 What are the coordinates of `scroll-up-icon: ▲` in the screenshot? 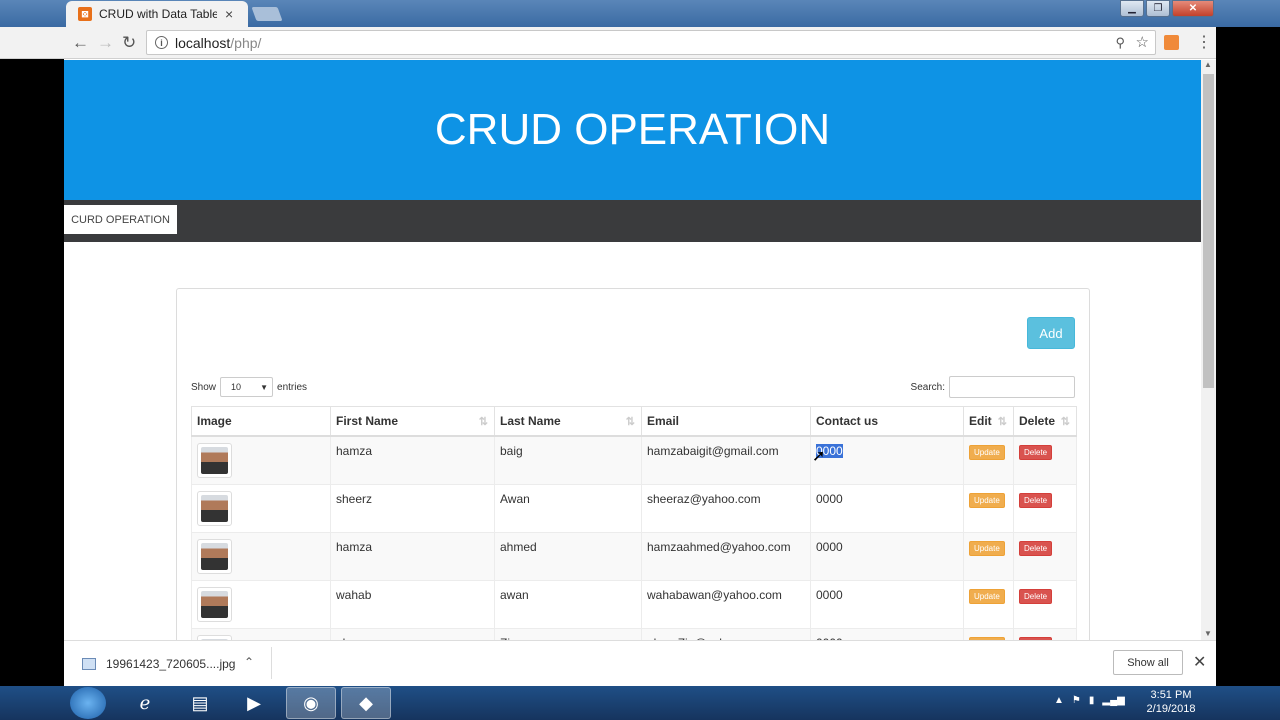 It's located at (1208, 64).